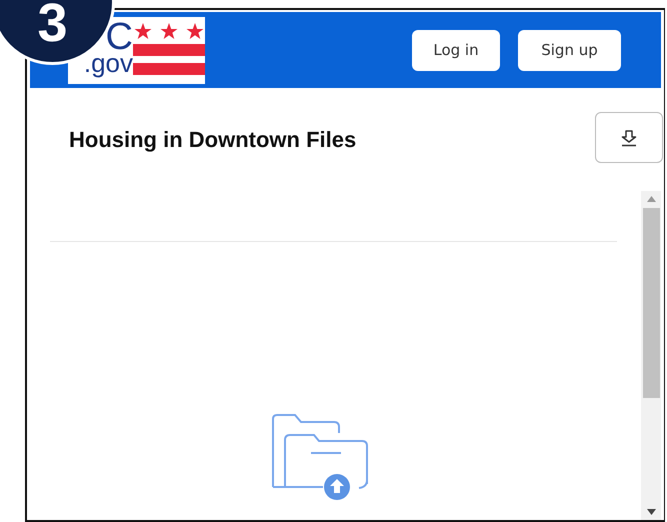  Describe the element at coordinates (212, 140) in the screenshot. I see `page-title: Housing in Downtown Files` at that location.